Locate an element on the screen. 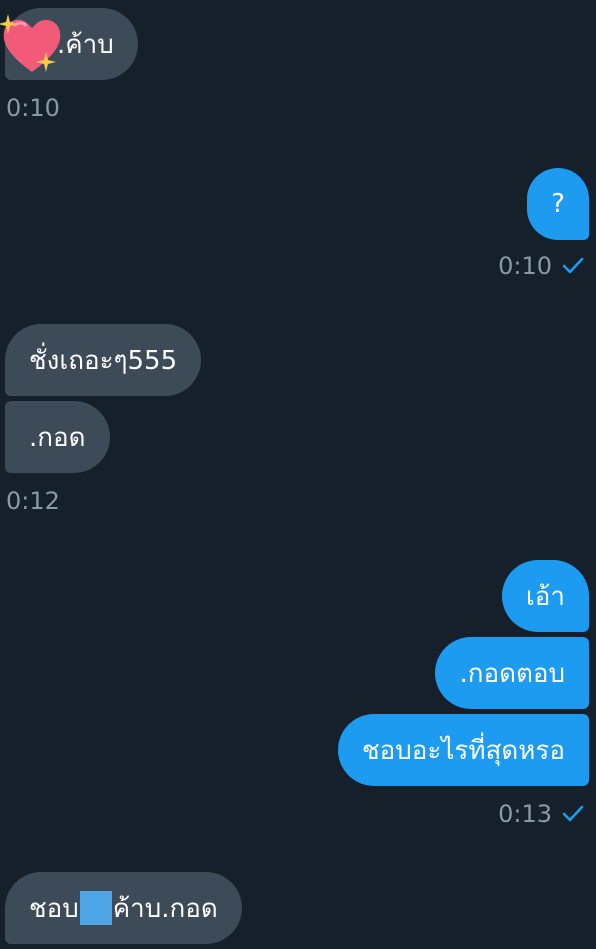 The height and width of the screenshot is (949, 596). received-message-bubble: ชั่งเถอะๆ555 is located at coordinates (103, 360).